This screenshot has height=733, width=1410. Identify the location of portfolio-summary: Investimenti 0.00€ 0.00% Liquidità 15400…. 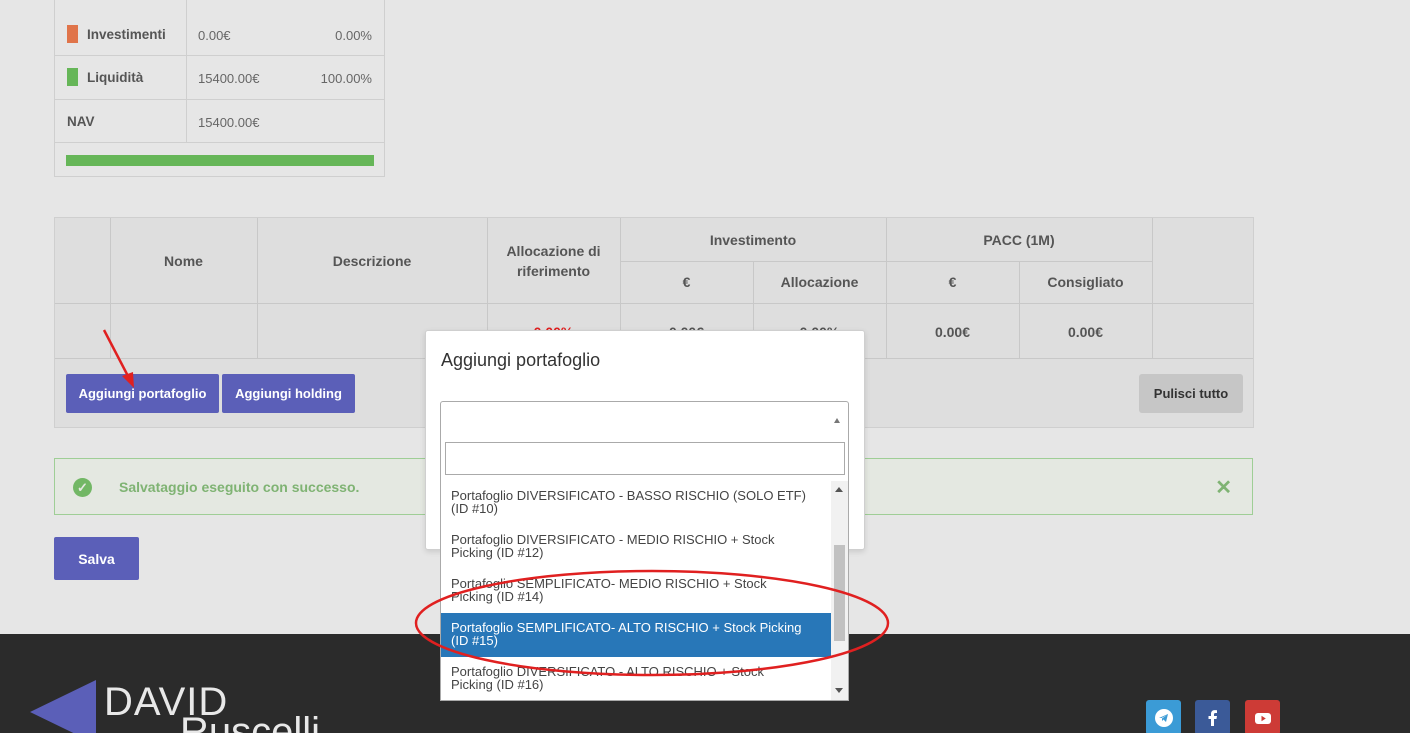
(219, 88).